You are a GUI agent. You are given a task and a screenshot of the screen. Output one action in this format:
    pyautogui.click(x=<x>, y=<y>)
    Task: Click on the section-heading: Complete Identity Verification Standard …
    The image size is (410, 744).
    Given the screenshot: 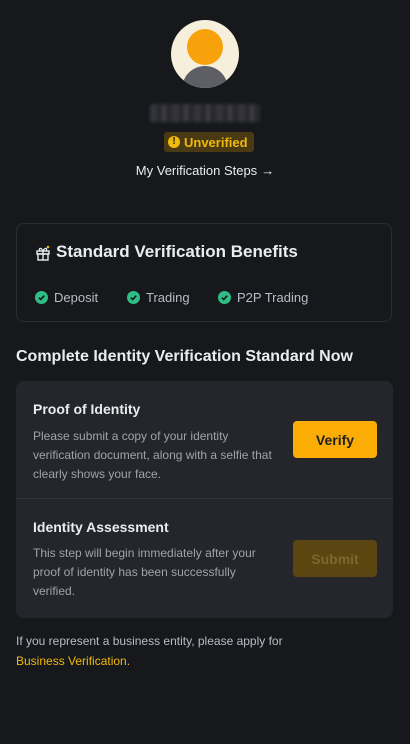 What is the action you would take?
    pyautogui.click(x=184, y=356)
    